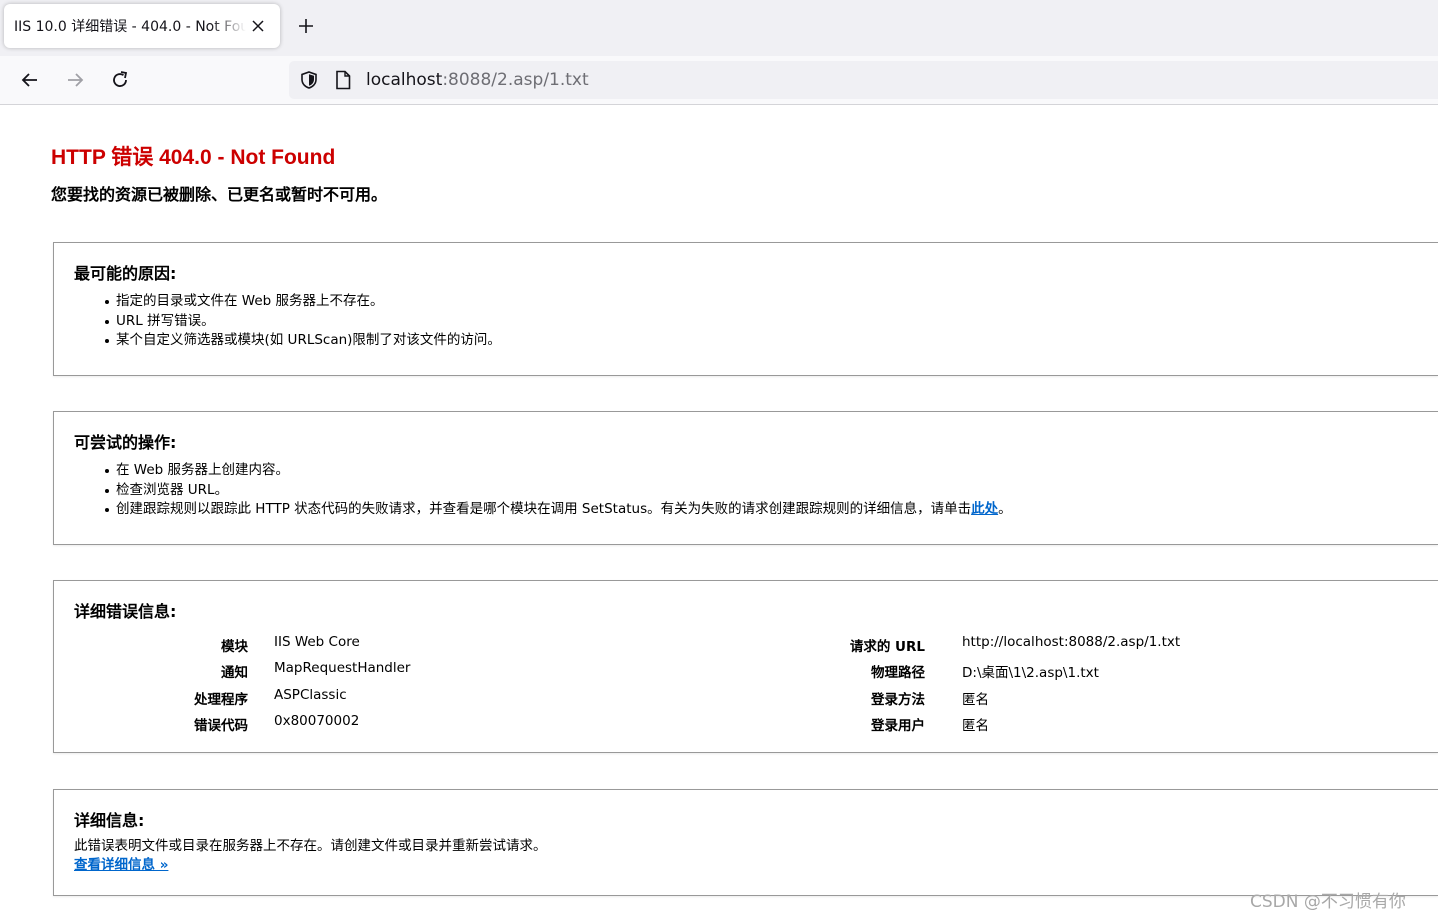 The width and height of the screenshot is (1438, 920). What do you see at coordinates (130, 27) in the screenshot?
I see `tab-title: IIS 10.0 详细错误 - 404.0 - Not Found` at bounding box center [130, 27].